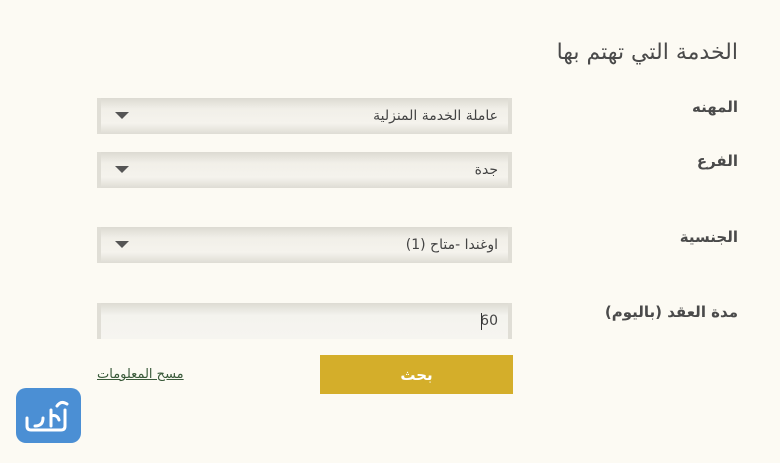  Describe the element at coordinates (304, 170) in the screenshot. I see `branch-select: جدة` at that location.